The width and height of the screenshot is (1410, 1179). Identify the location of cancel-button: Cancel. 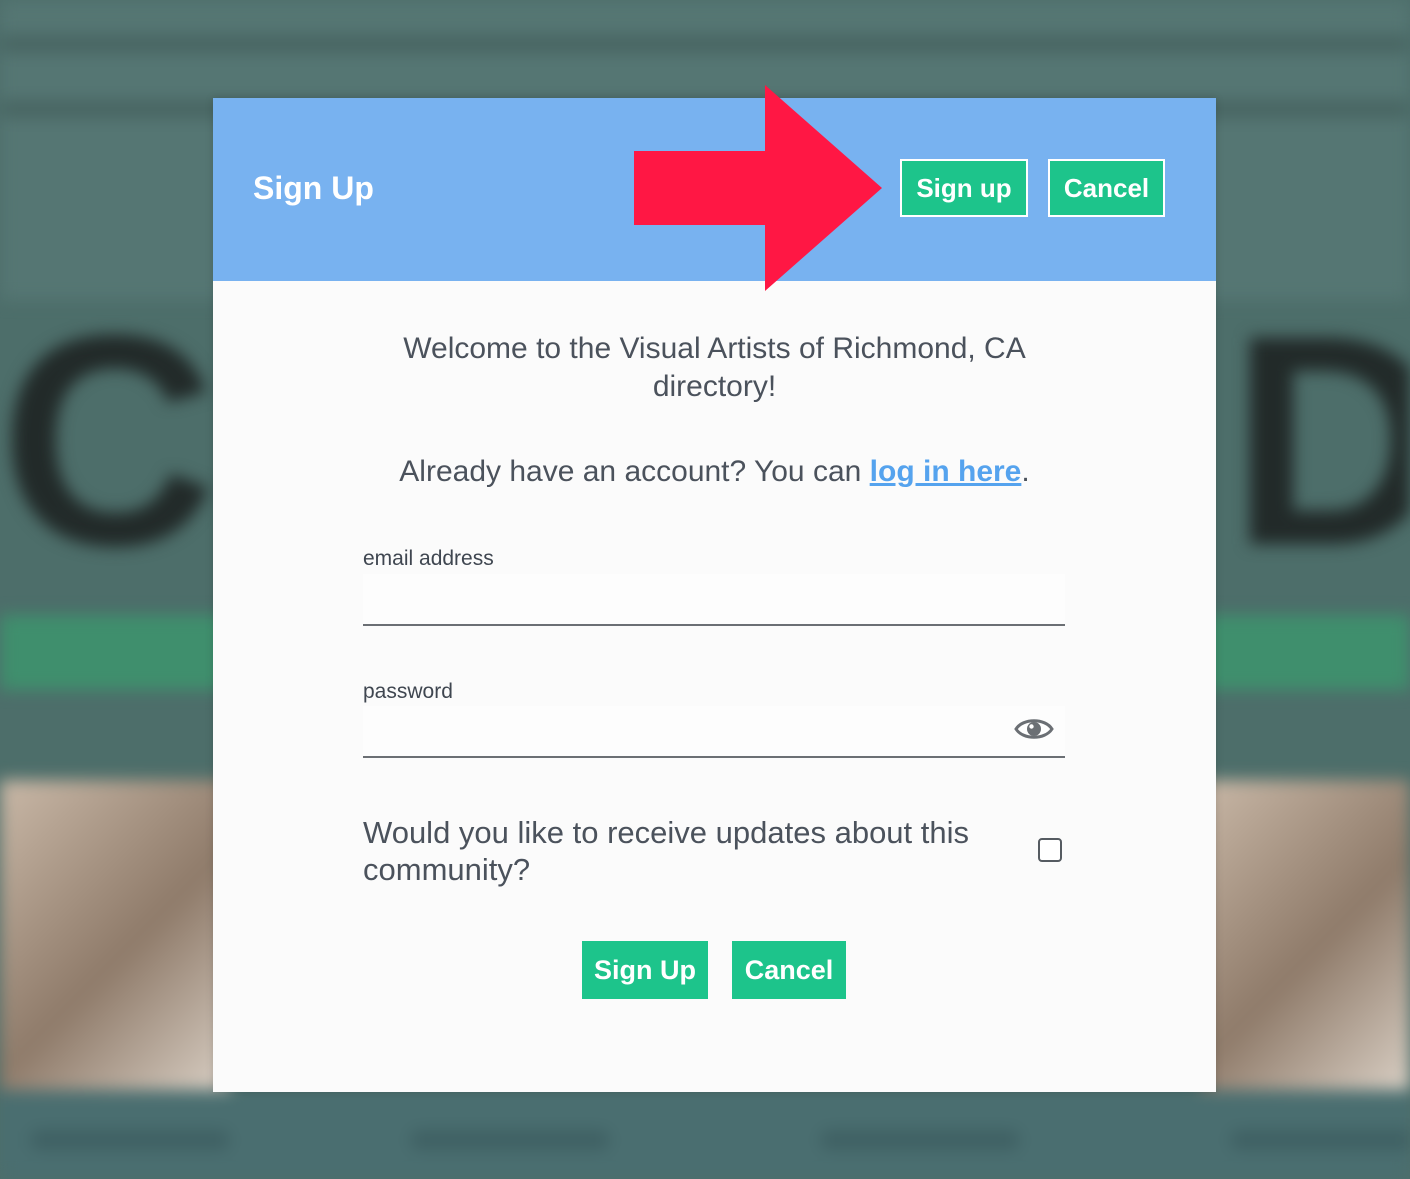
(789, 970).